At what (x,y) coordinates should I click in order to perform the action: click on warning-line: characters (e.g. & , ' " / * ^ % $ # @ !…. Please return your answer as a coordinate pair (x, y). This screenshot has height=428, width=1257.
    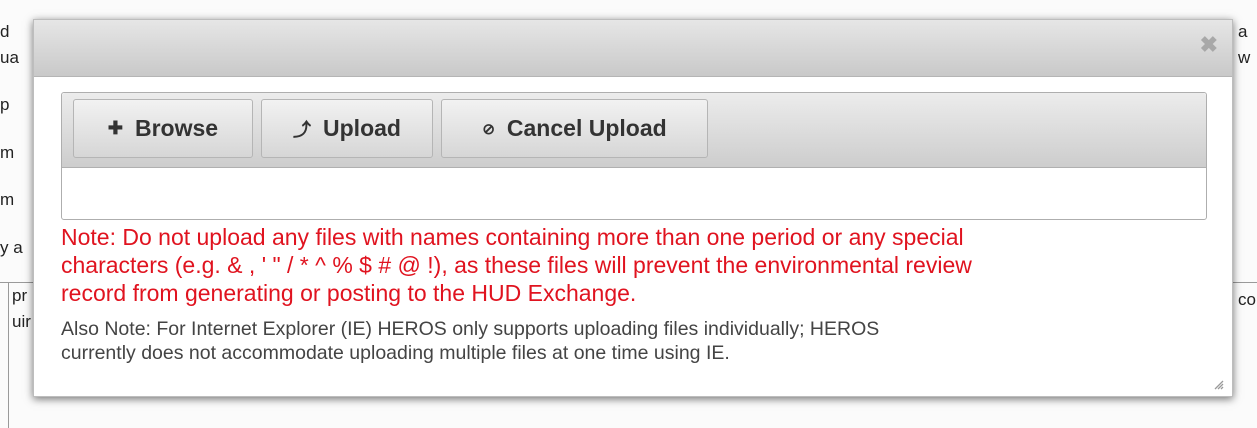
    Looking at the image, I should click on (516, 265).